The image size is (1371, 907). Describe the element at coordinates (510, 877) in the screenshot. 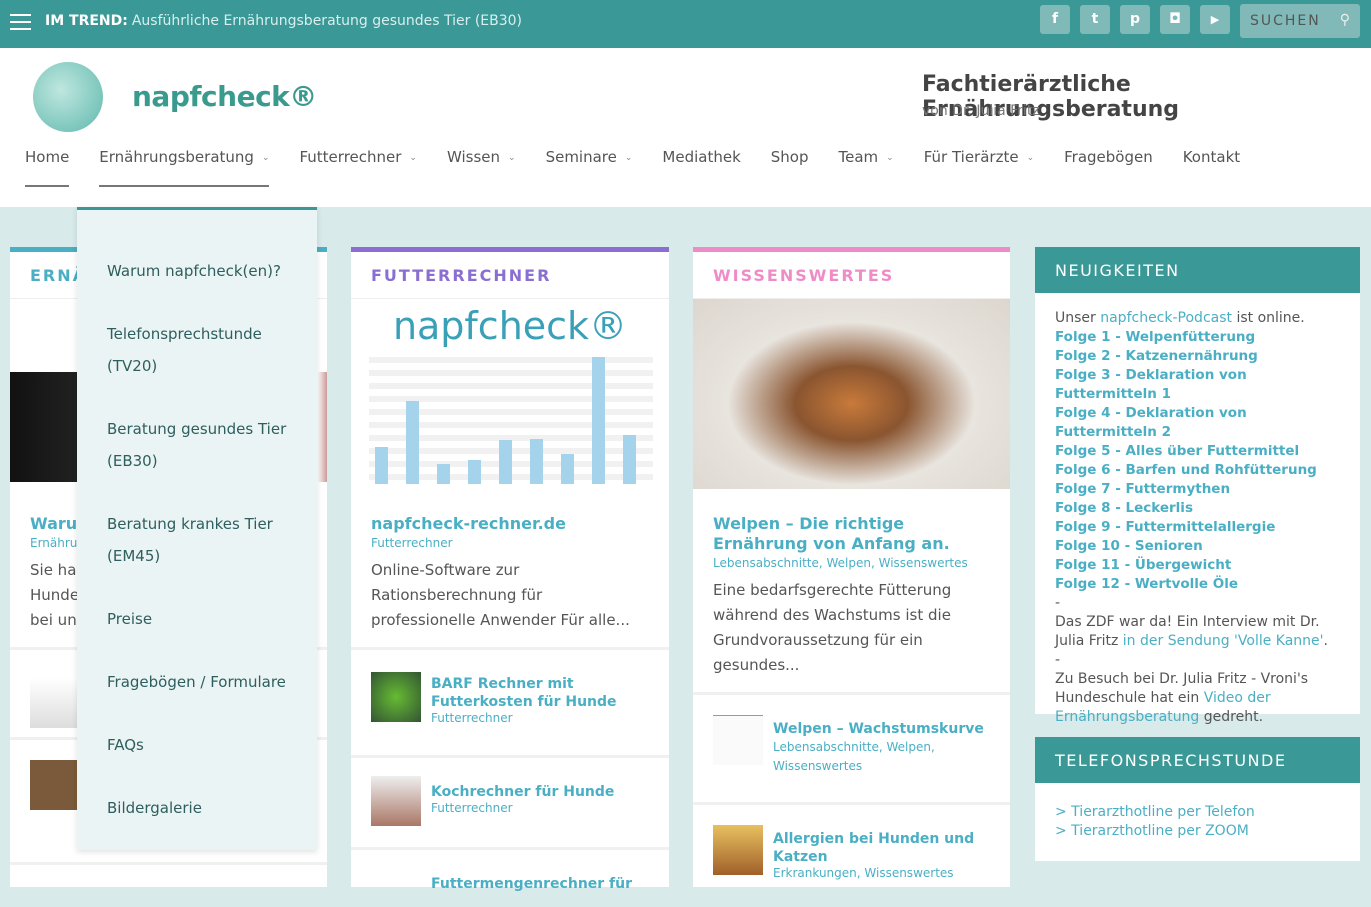

I see `list-item: Futtermengenrechner für` at that location.